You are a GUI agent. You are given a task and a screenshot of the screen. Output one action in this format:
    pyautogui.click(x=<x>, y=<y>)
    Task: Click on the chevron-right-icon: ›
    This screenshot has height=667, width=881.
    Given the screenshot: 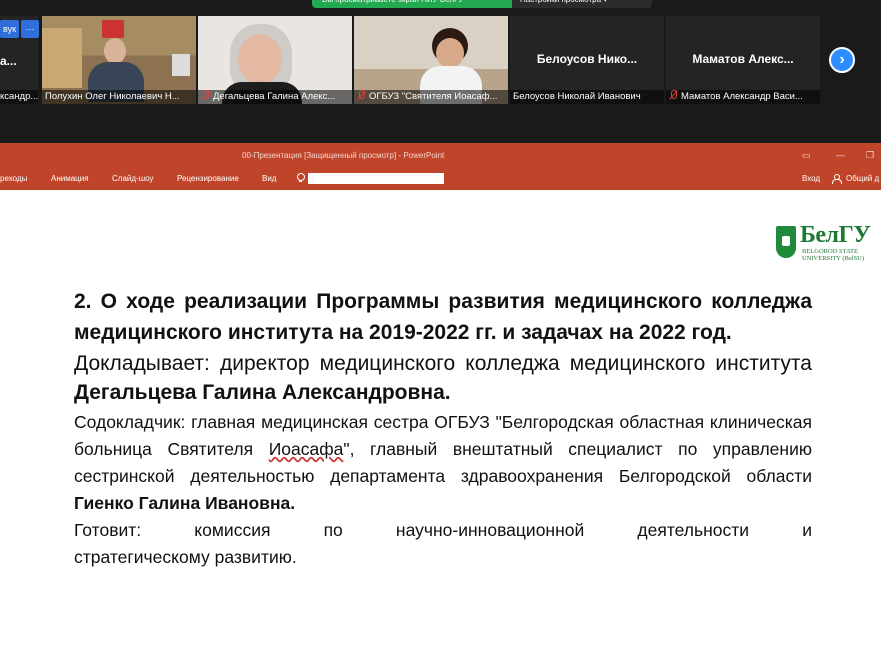 What is the action you would take?
    pyautogui.click(x=842, y=59)
    